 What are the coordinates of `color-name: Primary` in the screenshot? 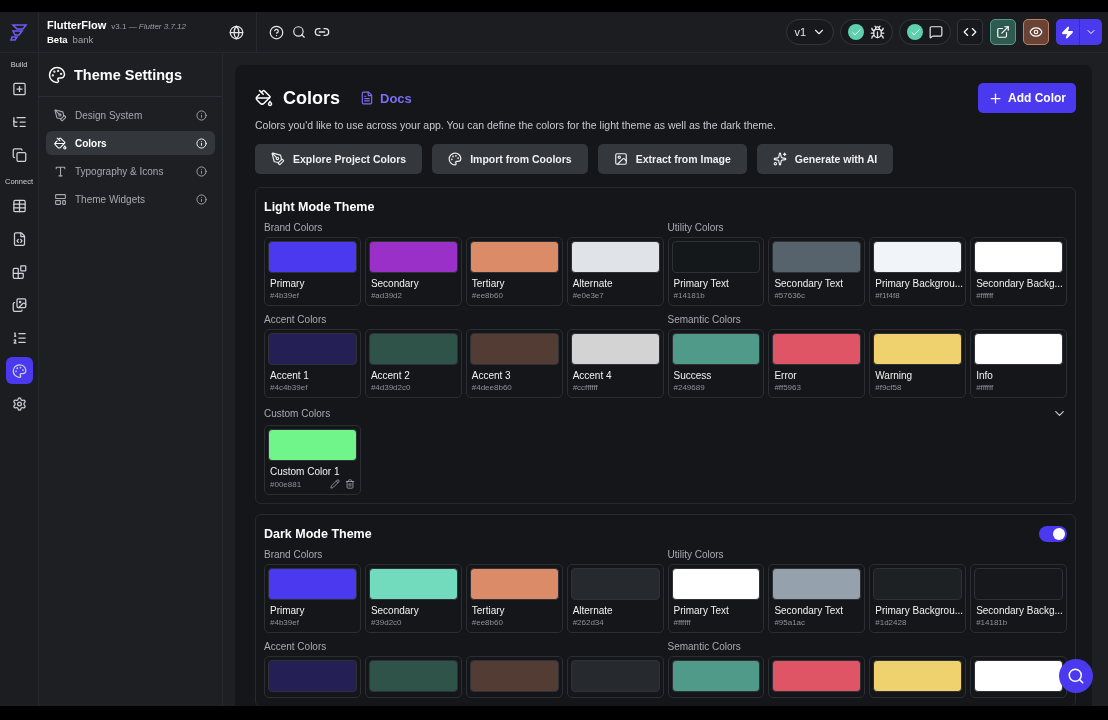 It's located at (287, 610).